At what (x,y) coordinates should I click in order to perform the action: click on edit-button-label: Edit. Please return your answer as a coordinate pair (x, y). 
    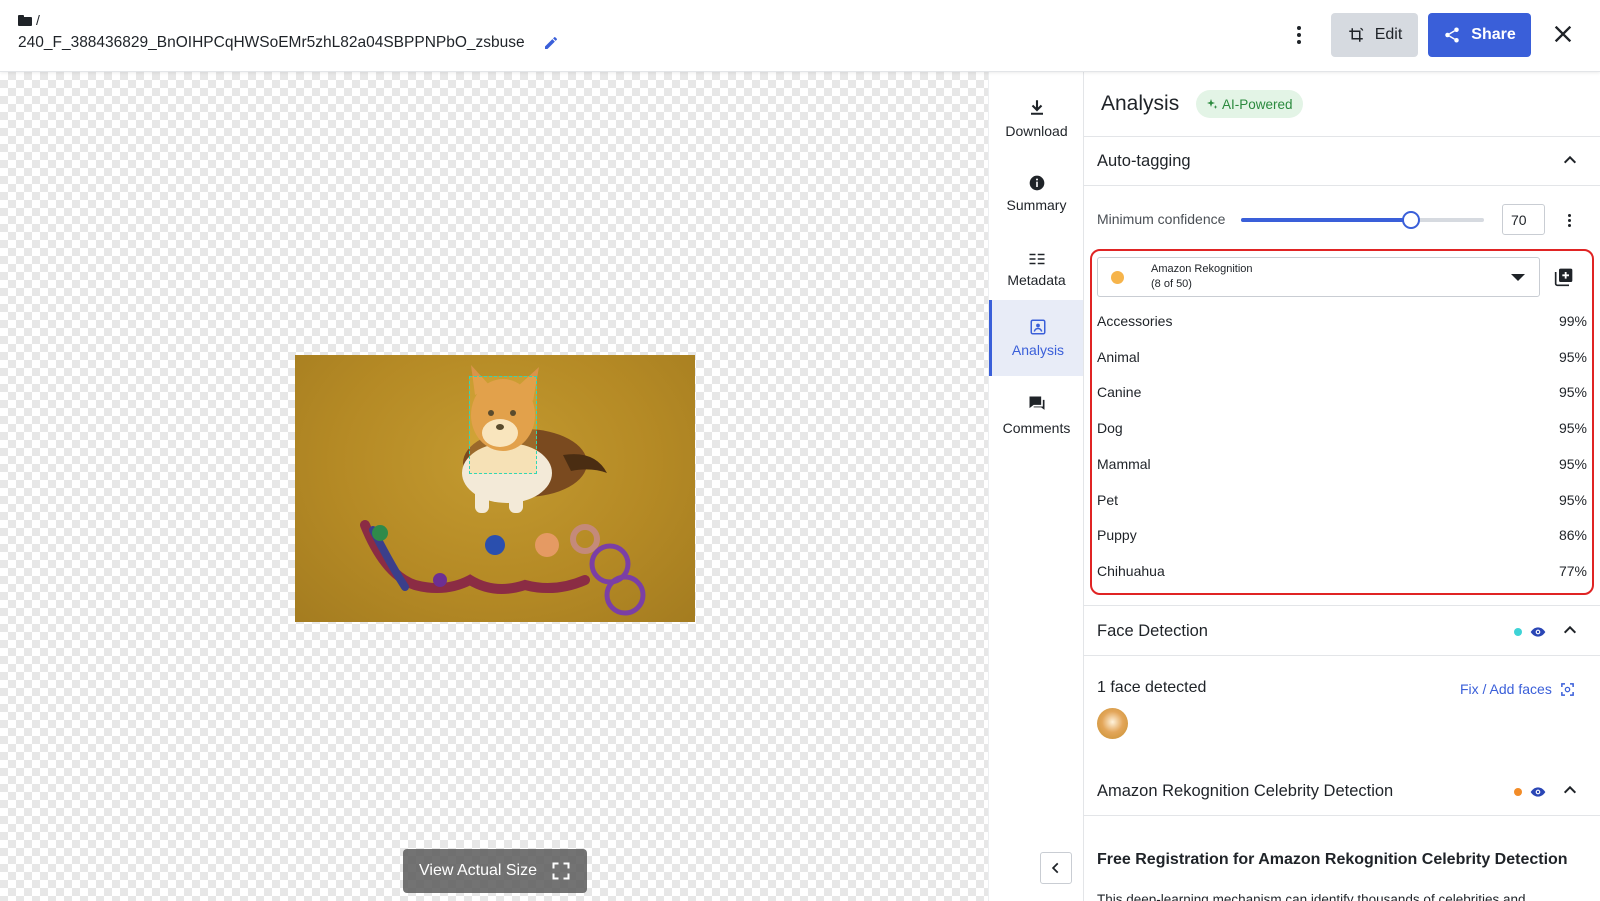
    Looking at the image, I should click on (1388, 34).